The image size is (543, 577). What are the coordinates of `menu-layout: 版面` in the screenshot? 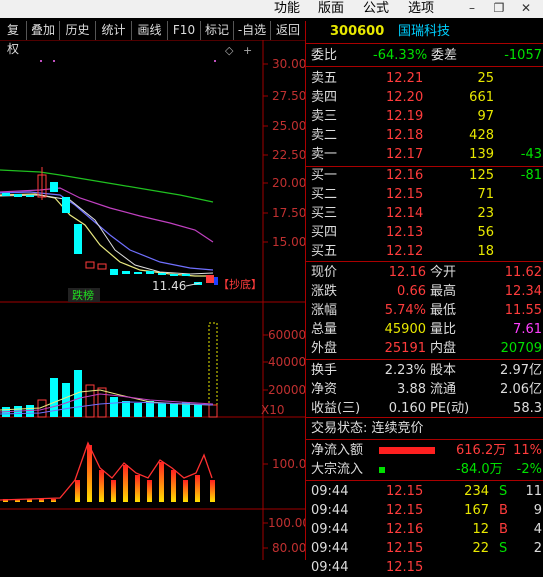 It's located at (331, 8).